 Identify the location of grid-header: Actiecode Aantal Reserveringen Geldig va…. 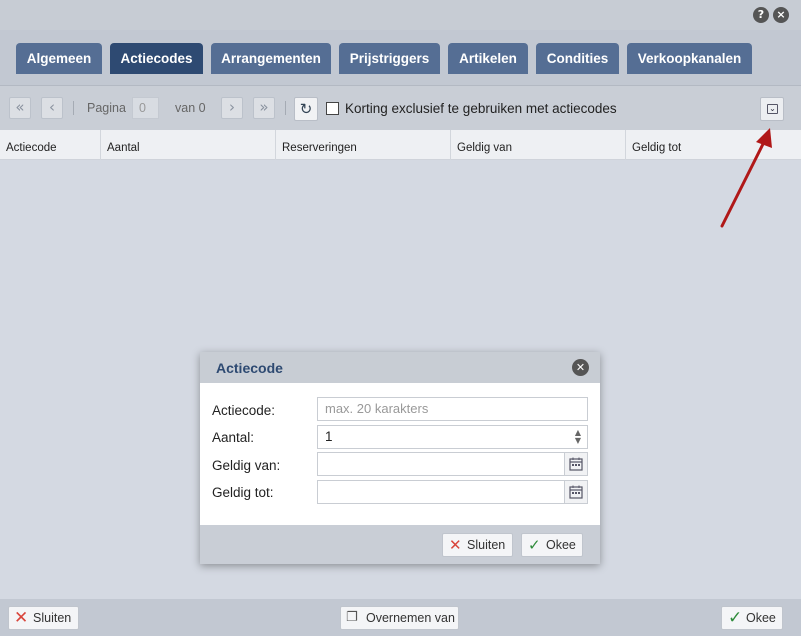
(400, 145).